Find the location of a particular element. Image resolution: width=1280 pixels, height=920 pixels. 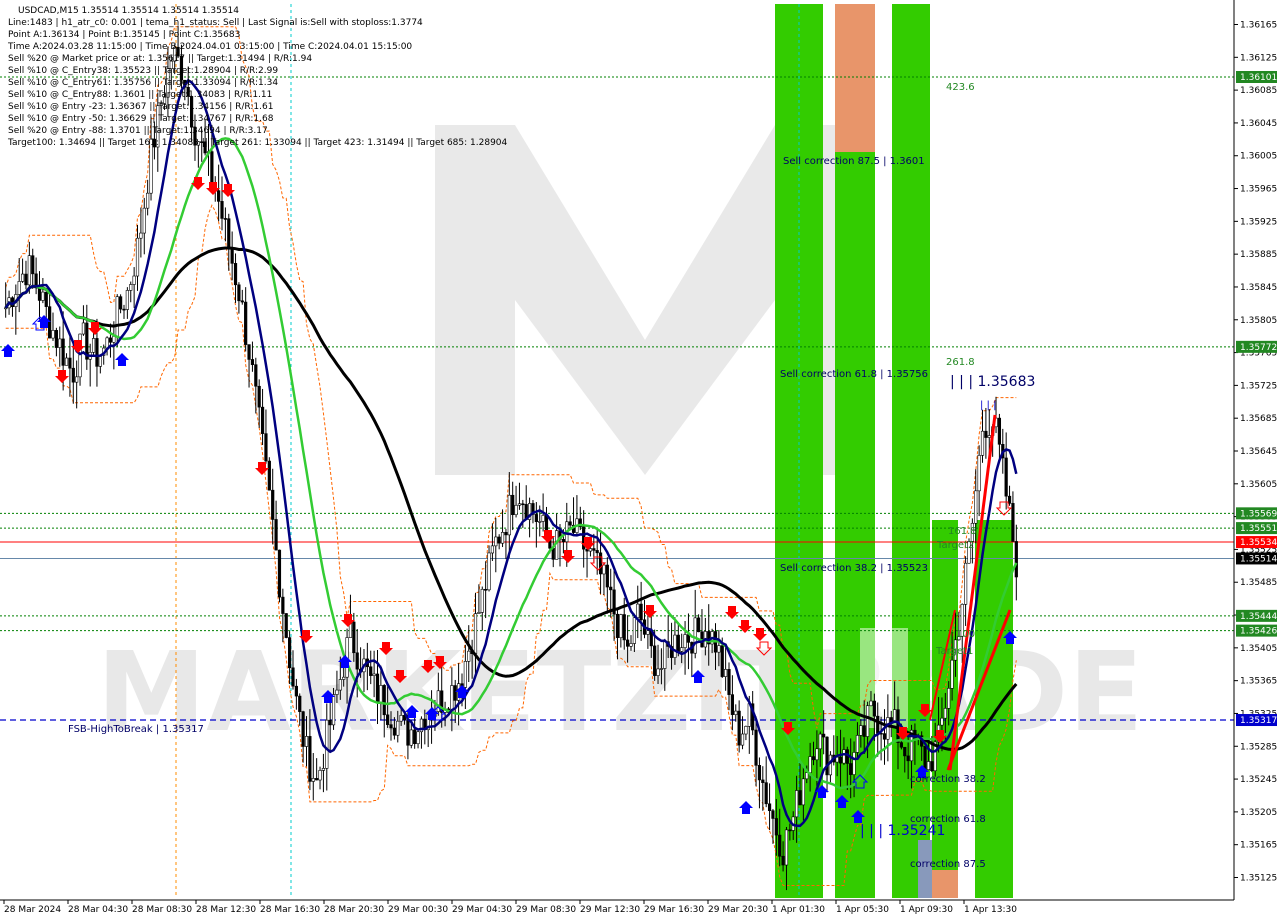

x-tick-label: 29 Mar 00:30 is located at coordinates (418, 910).